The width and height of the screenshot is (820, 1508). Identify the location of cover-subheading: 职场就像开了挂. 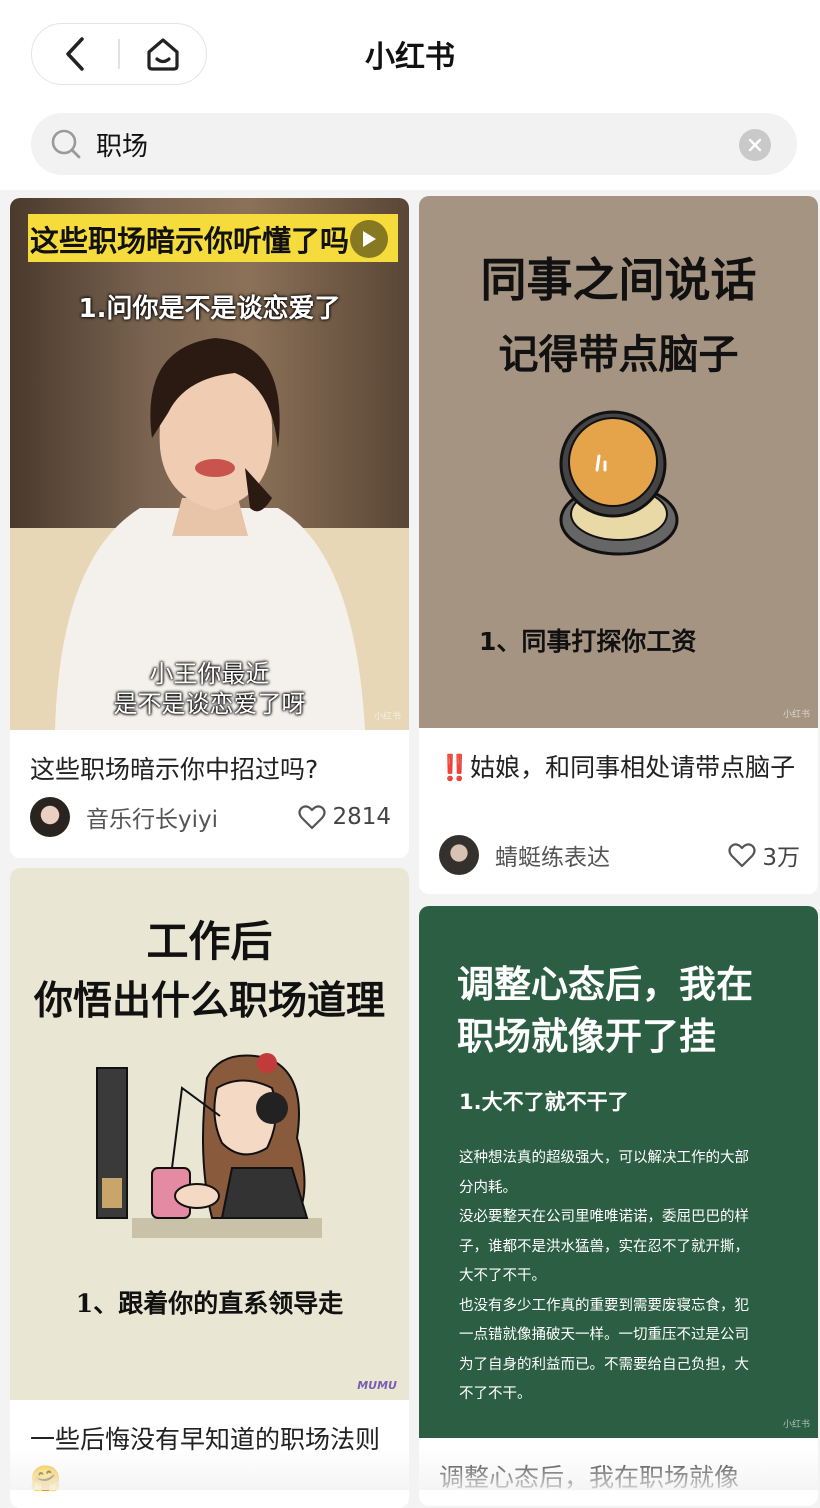
(586, 1036).